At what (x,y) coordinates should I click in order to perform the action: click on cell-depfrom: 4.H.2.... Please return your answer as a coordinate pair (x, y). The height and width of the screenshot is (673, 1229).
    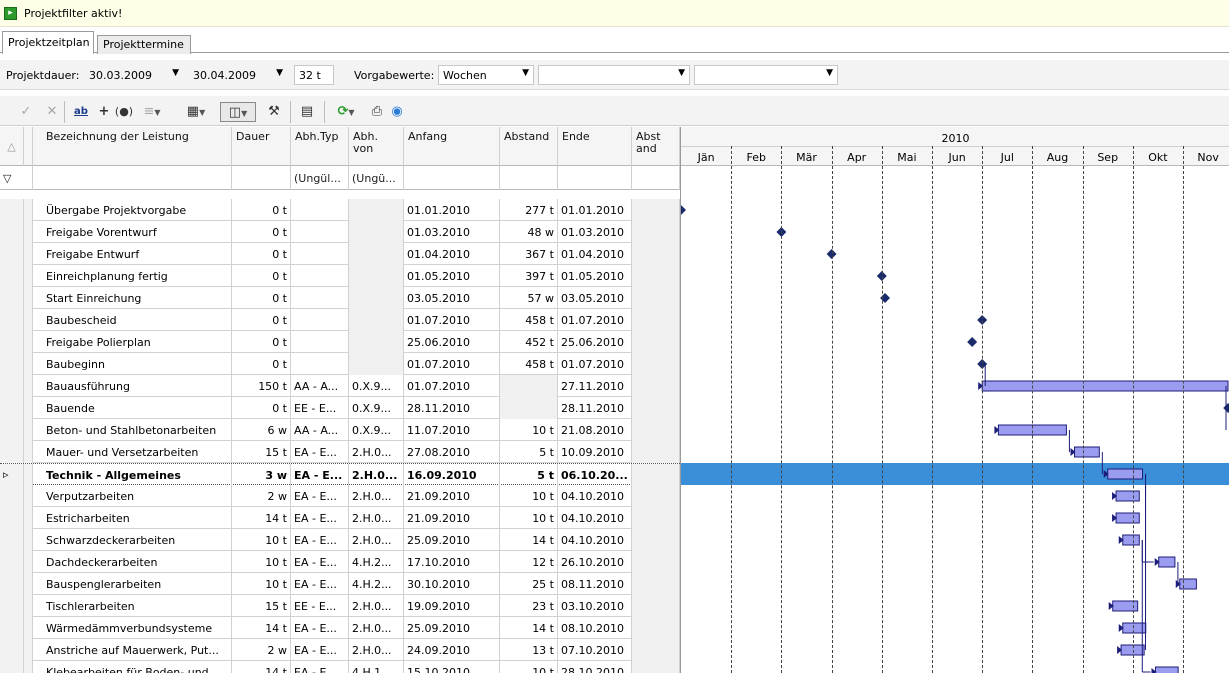
    Looking at the image, I should click on (376, 584).